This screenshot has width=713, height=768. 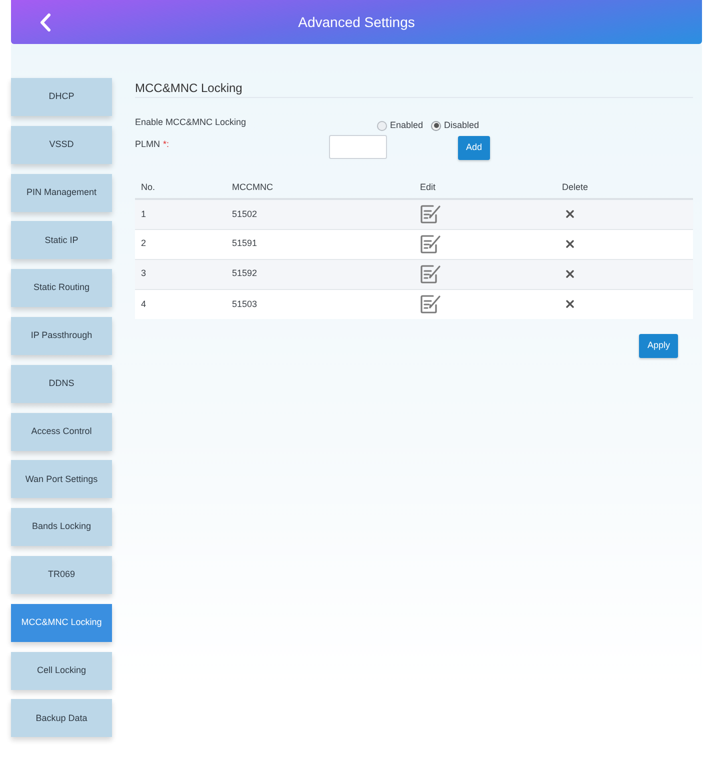 I want to click on sidebar-item: IP Passthrough, so click(x=61, y=335).